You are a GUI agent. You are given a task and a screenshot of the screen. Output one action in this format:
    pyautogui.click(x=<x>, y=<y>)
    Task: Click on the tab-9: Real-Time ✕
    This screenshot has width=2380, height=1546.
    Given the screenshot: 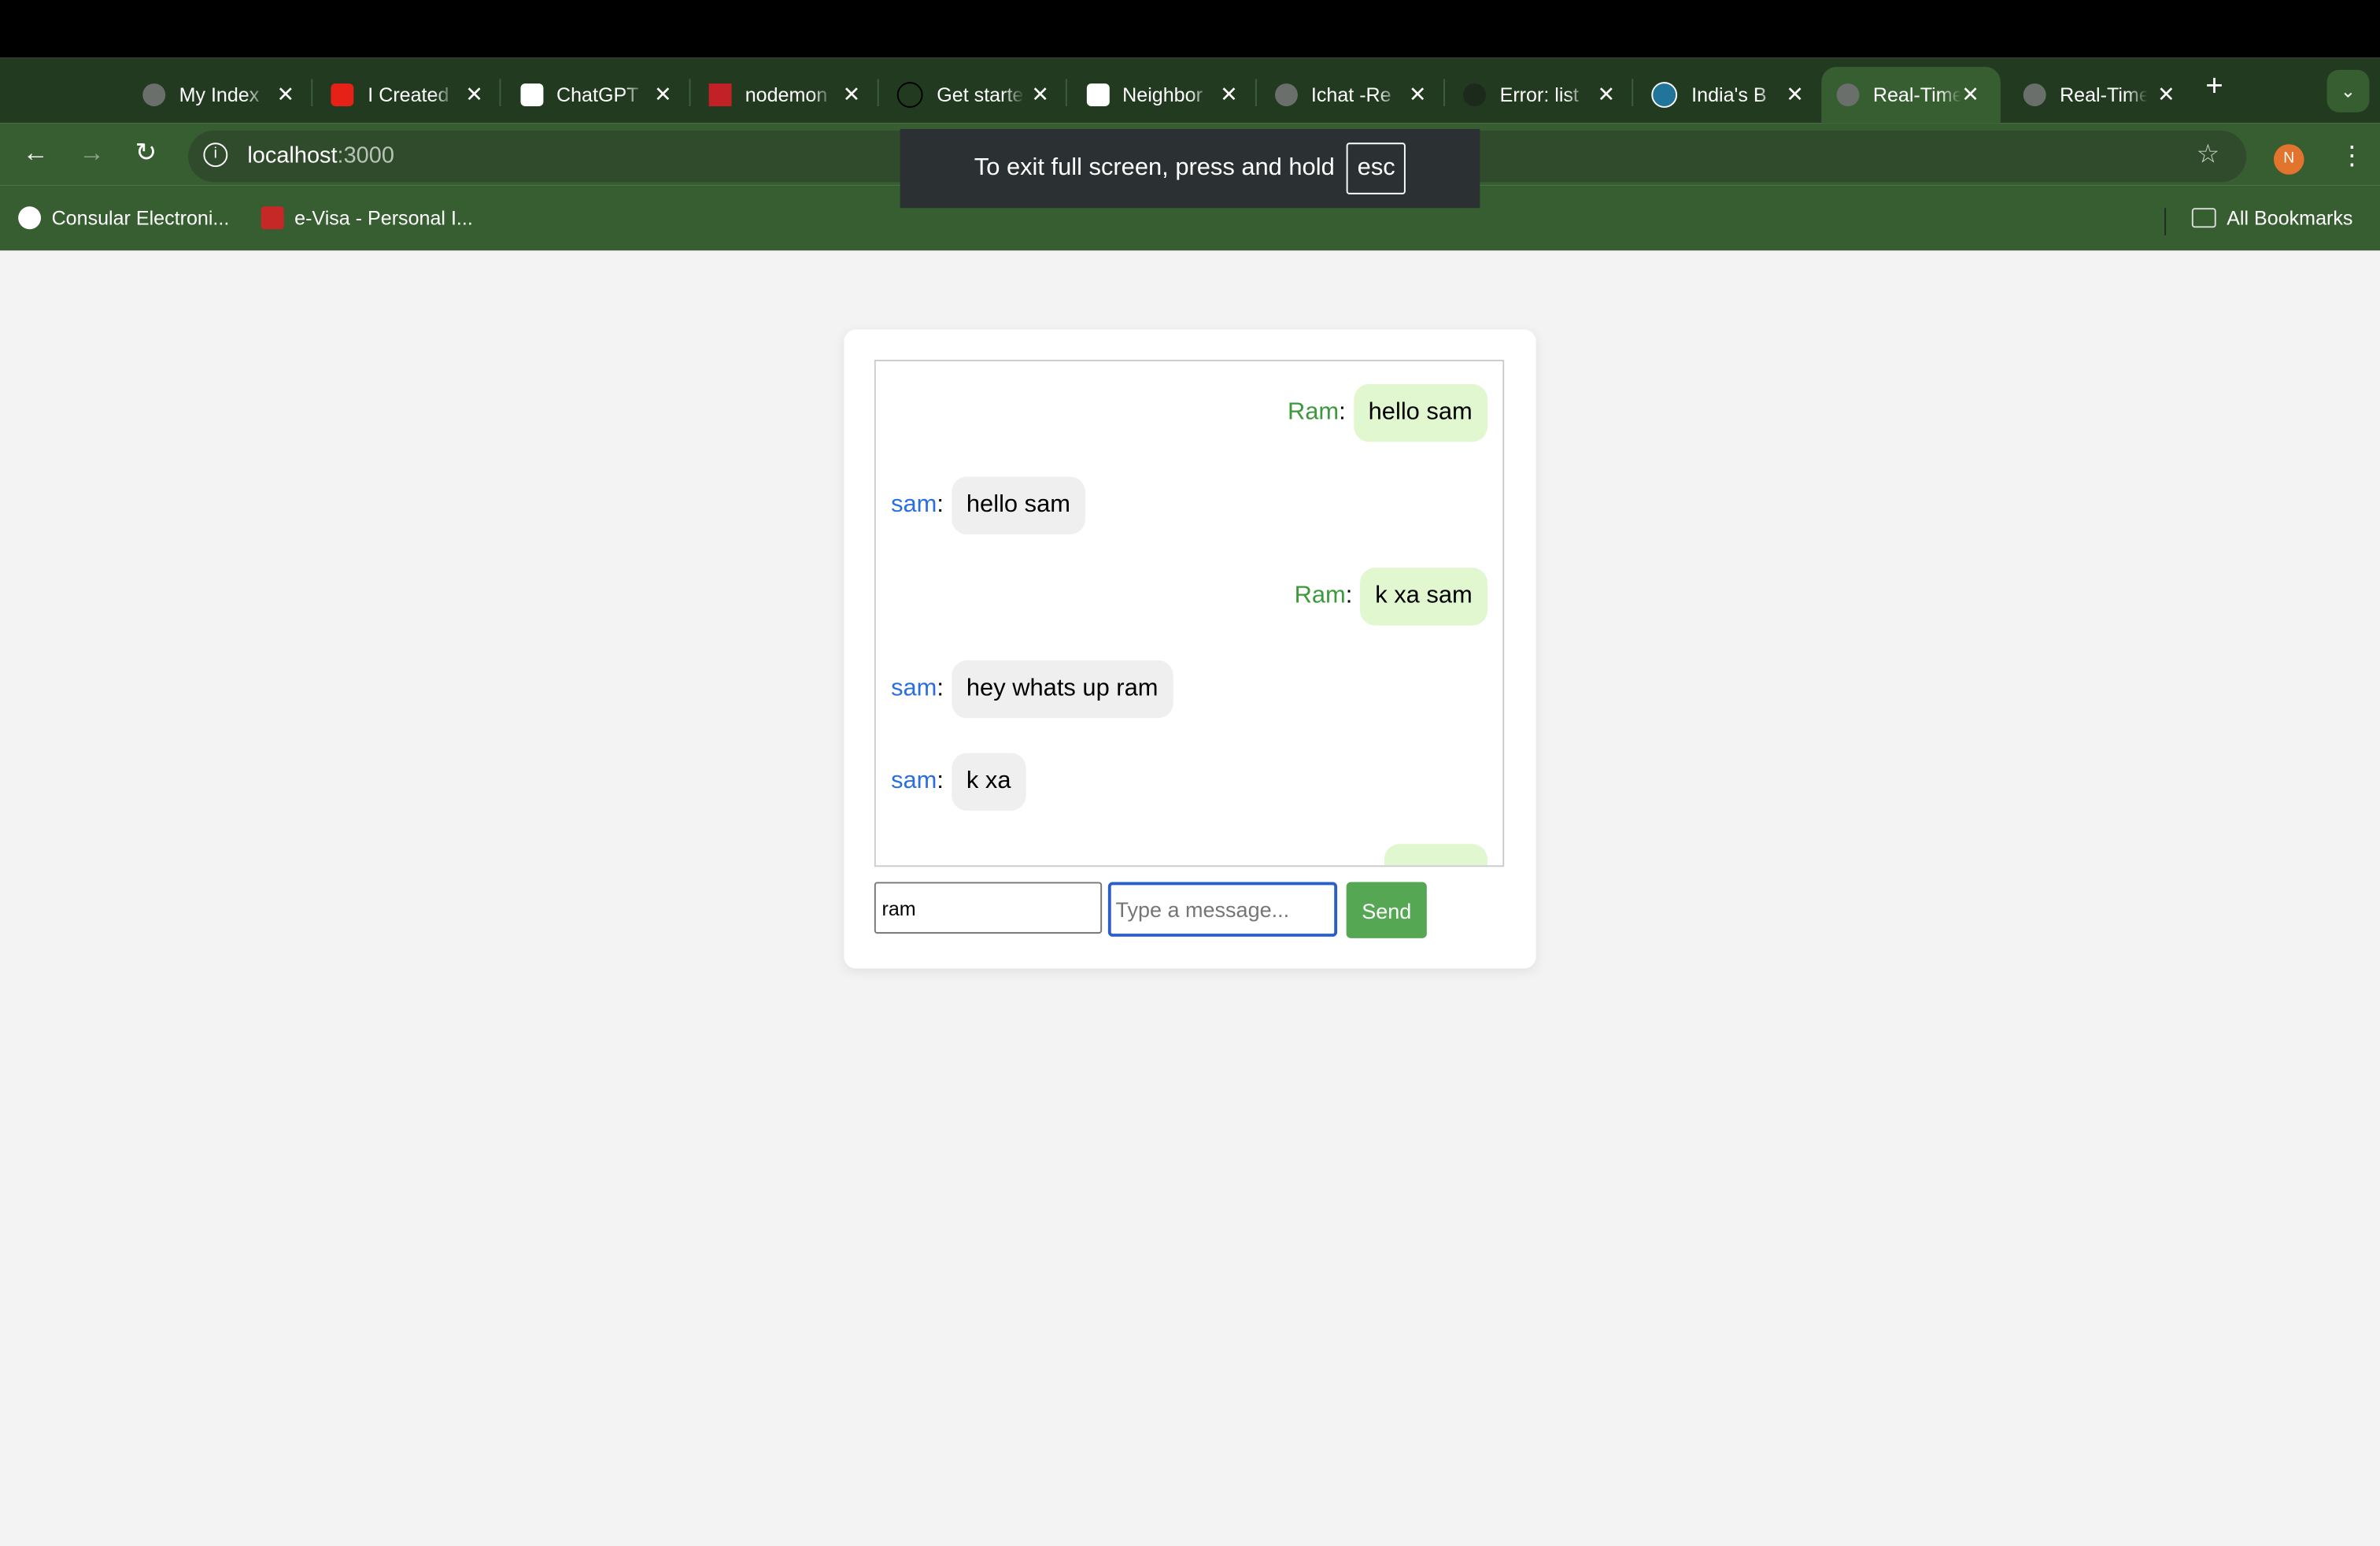 What is the action you would take?
    pyautogui.click(x=1911, y=95)
    